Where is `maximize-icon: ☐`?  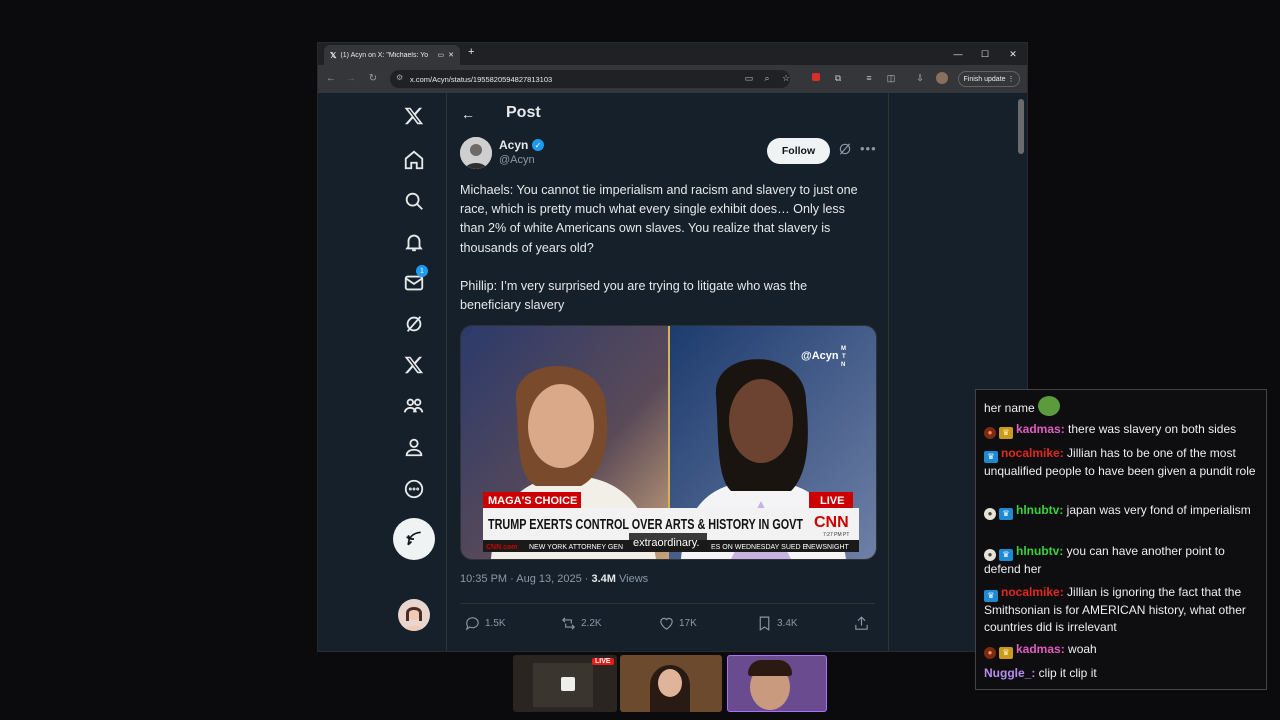
maximize-icon: ☐ is located at coordinates (985, 54).